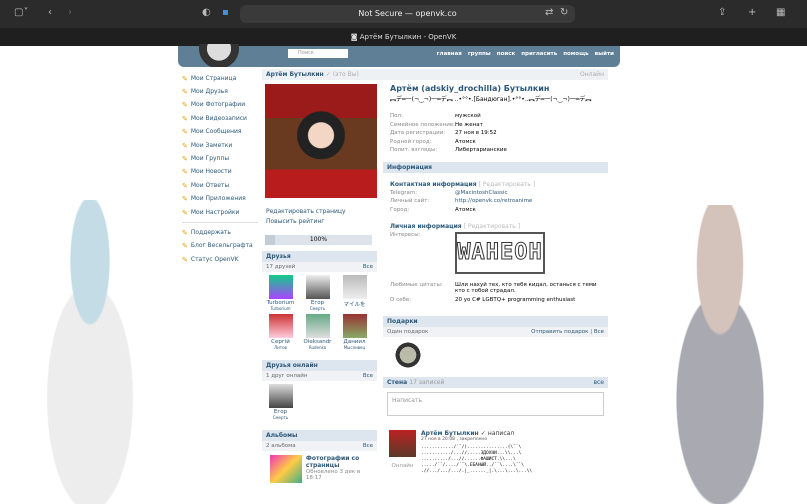 The image size is (807, 504). Describe the element at coordinates (443, 133) in the screenshot. I see `profile-field: Дата регистрации: 27 ноя в 19:52` at that location.